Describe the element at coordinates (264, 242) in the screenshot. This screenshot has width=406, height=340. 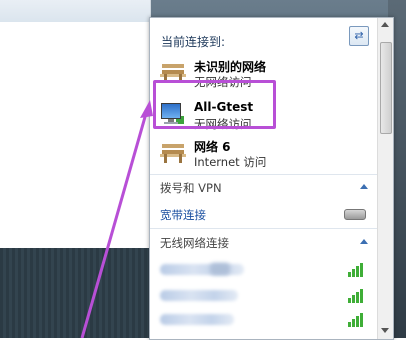
I see `wireless-section: 无线网络连接` at that location.